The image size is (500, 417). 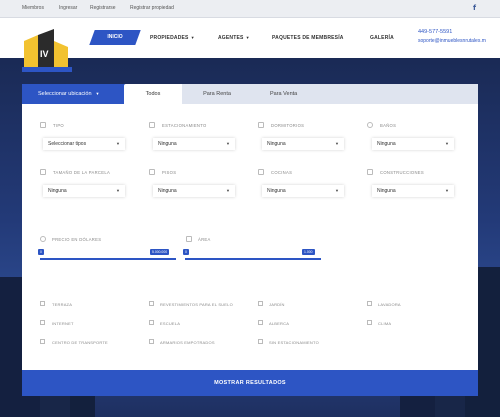 I want to click on construction-icon, so click(x=370, y=172).